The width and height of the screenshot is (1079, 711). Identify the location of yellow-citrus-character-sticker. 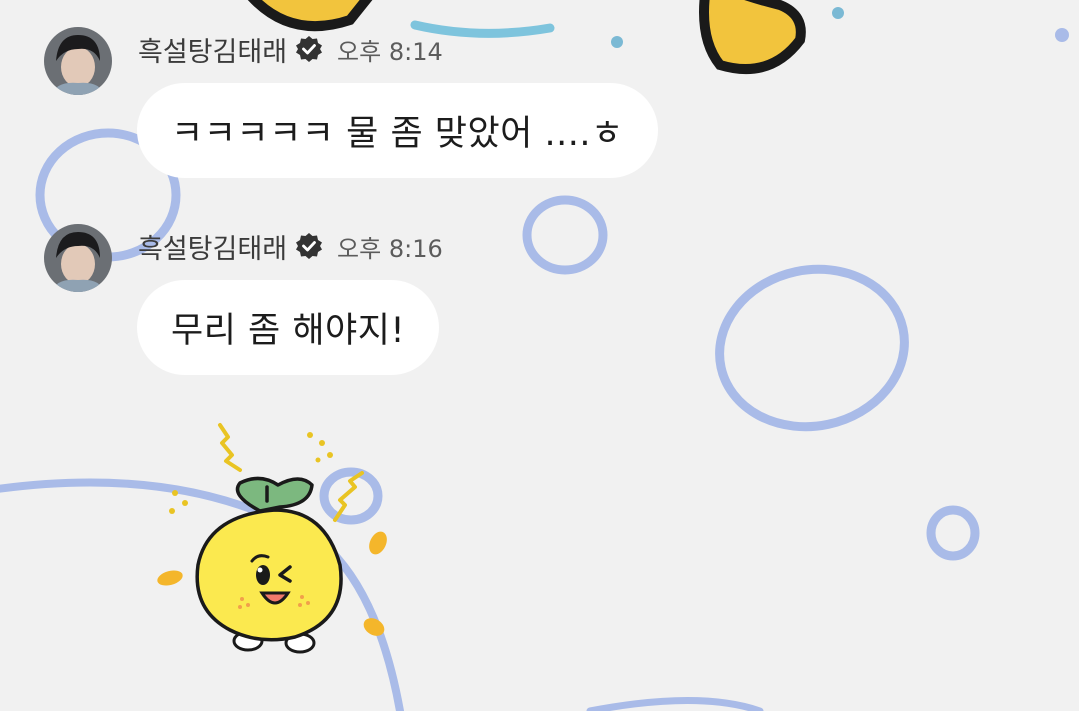
(275, 537).